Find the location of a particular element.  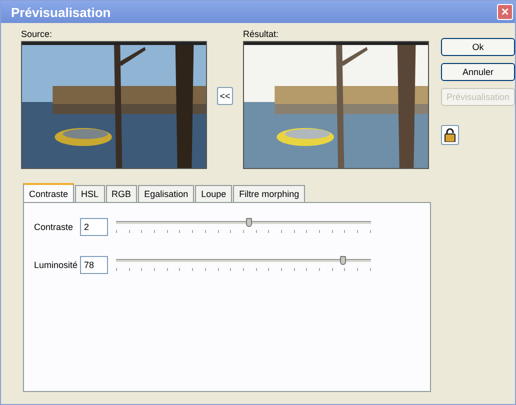

ok-button: Ok is located at coordinates (478, 47).